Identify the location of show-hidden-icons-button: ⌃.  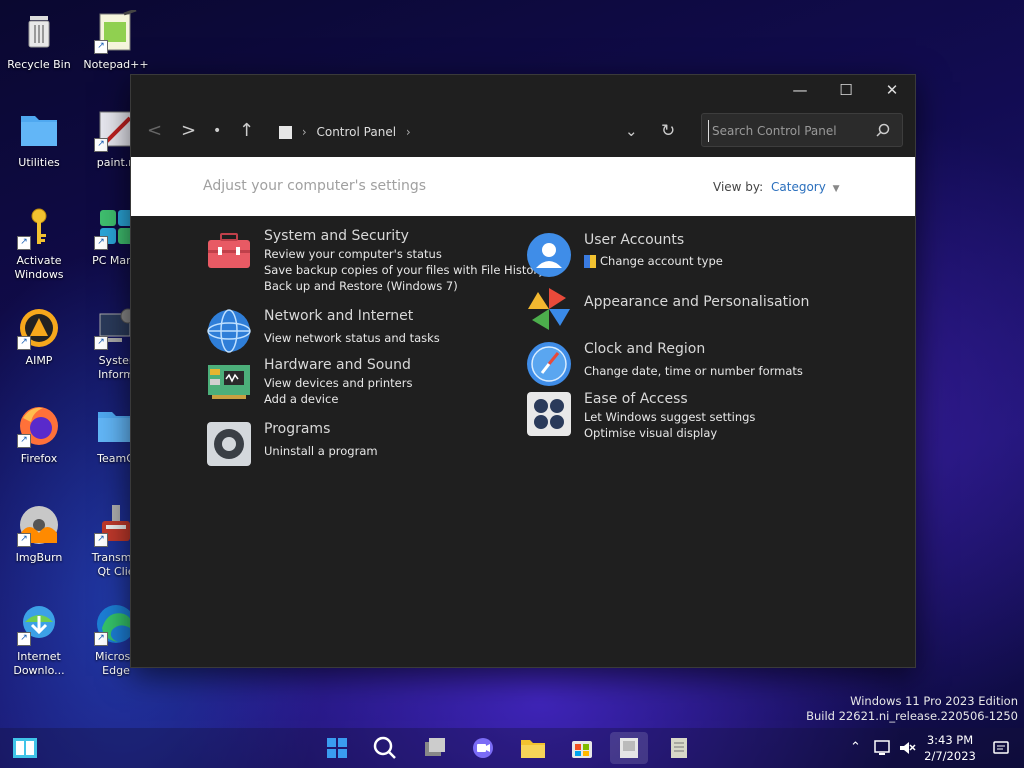
(855, 748).